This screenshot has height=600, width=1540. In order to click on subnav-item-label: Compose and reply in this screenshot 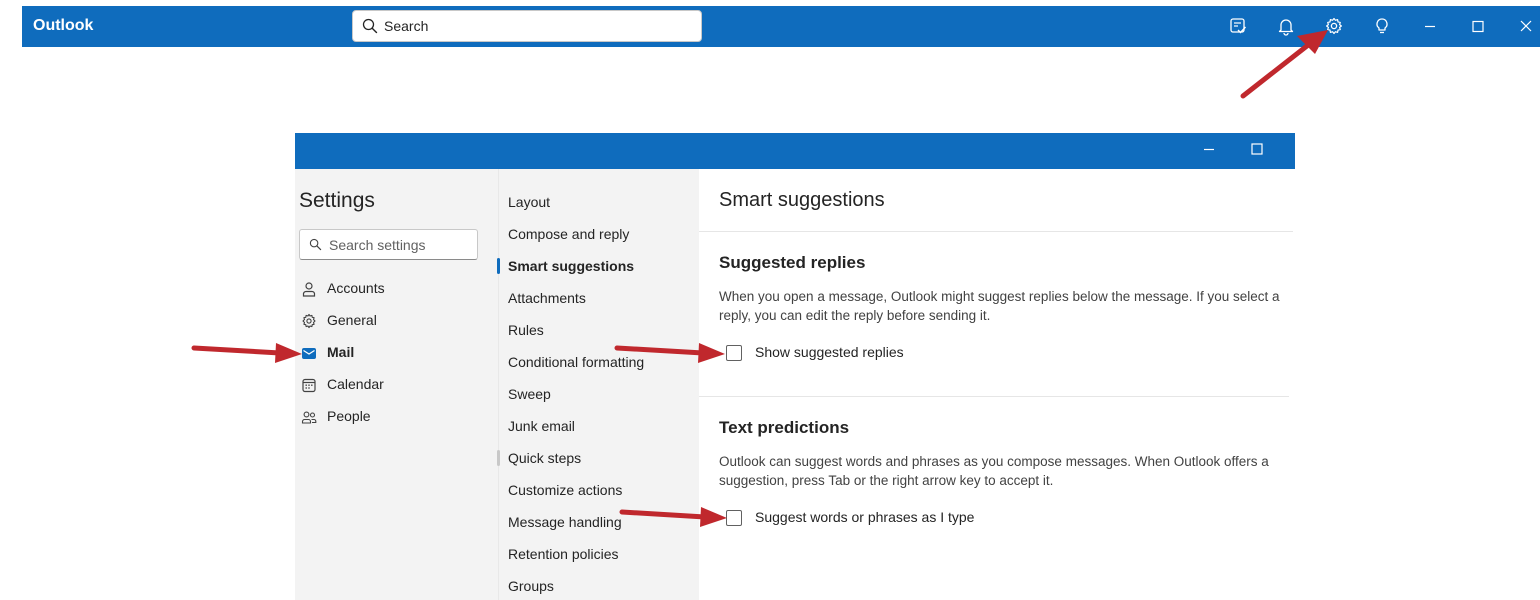, I will do `click(569, 234)`.